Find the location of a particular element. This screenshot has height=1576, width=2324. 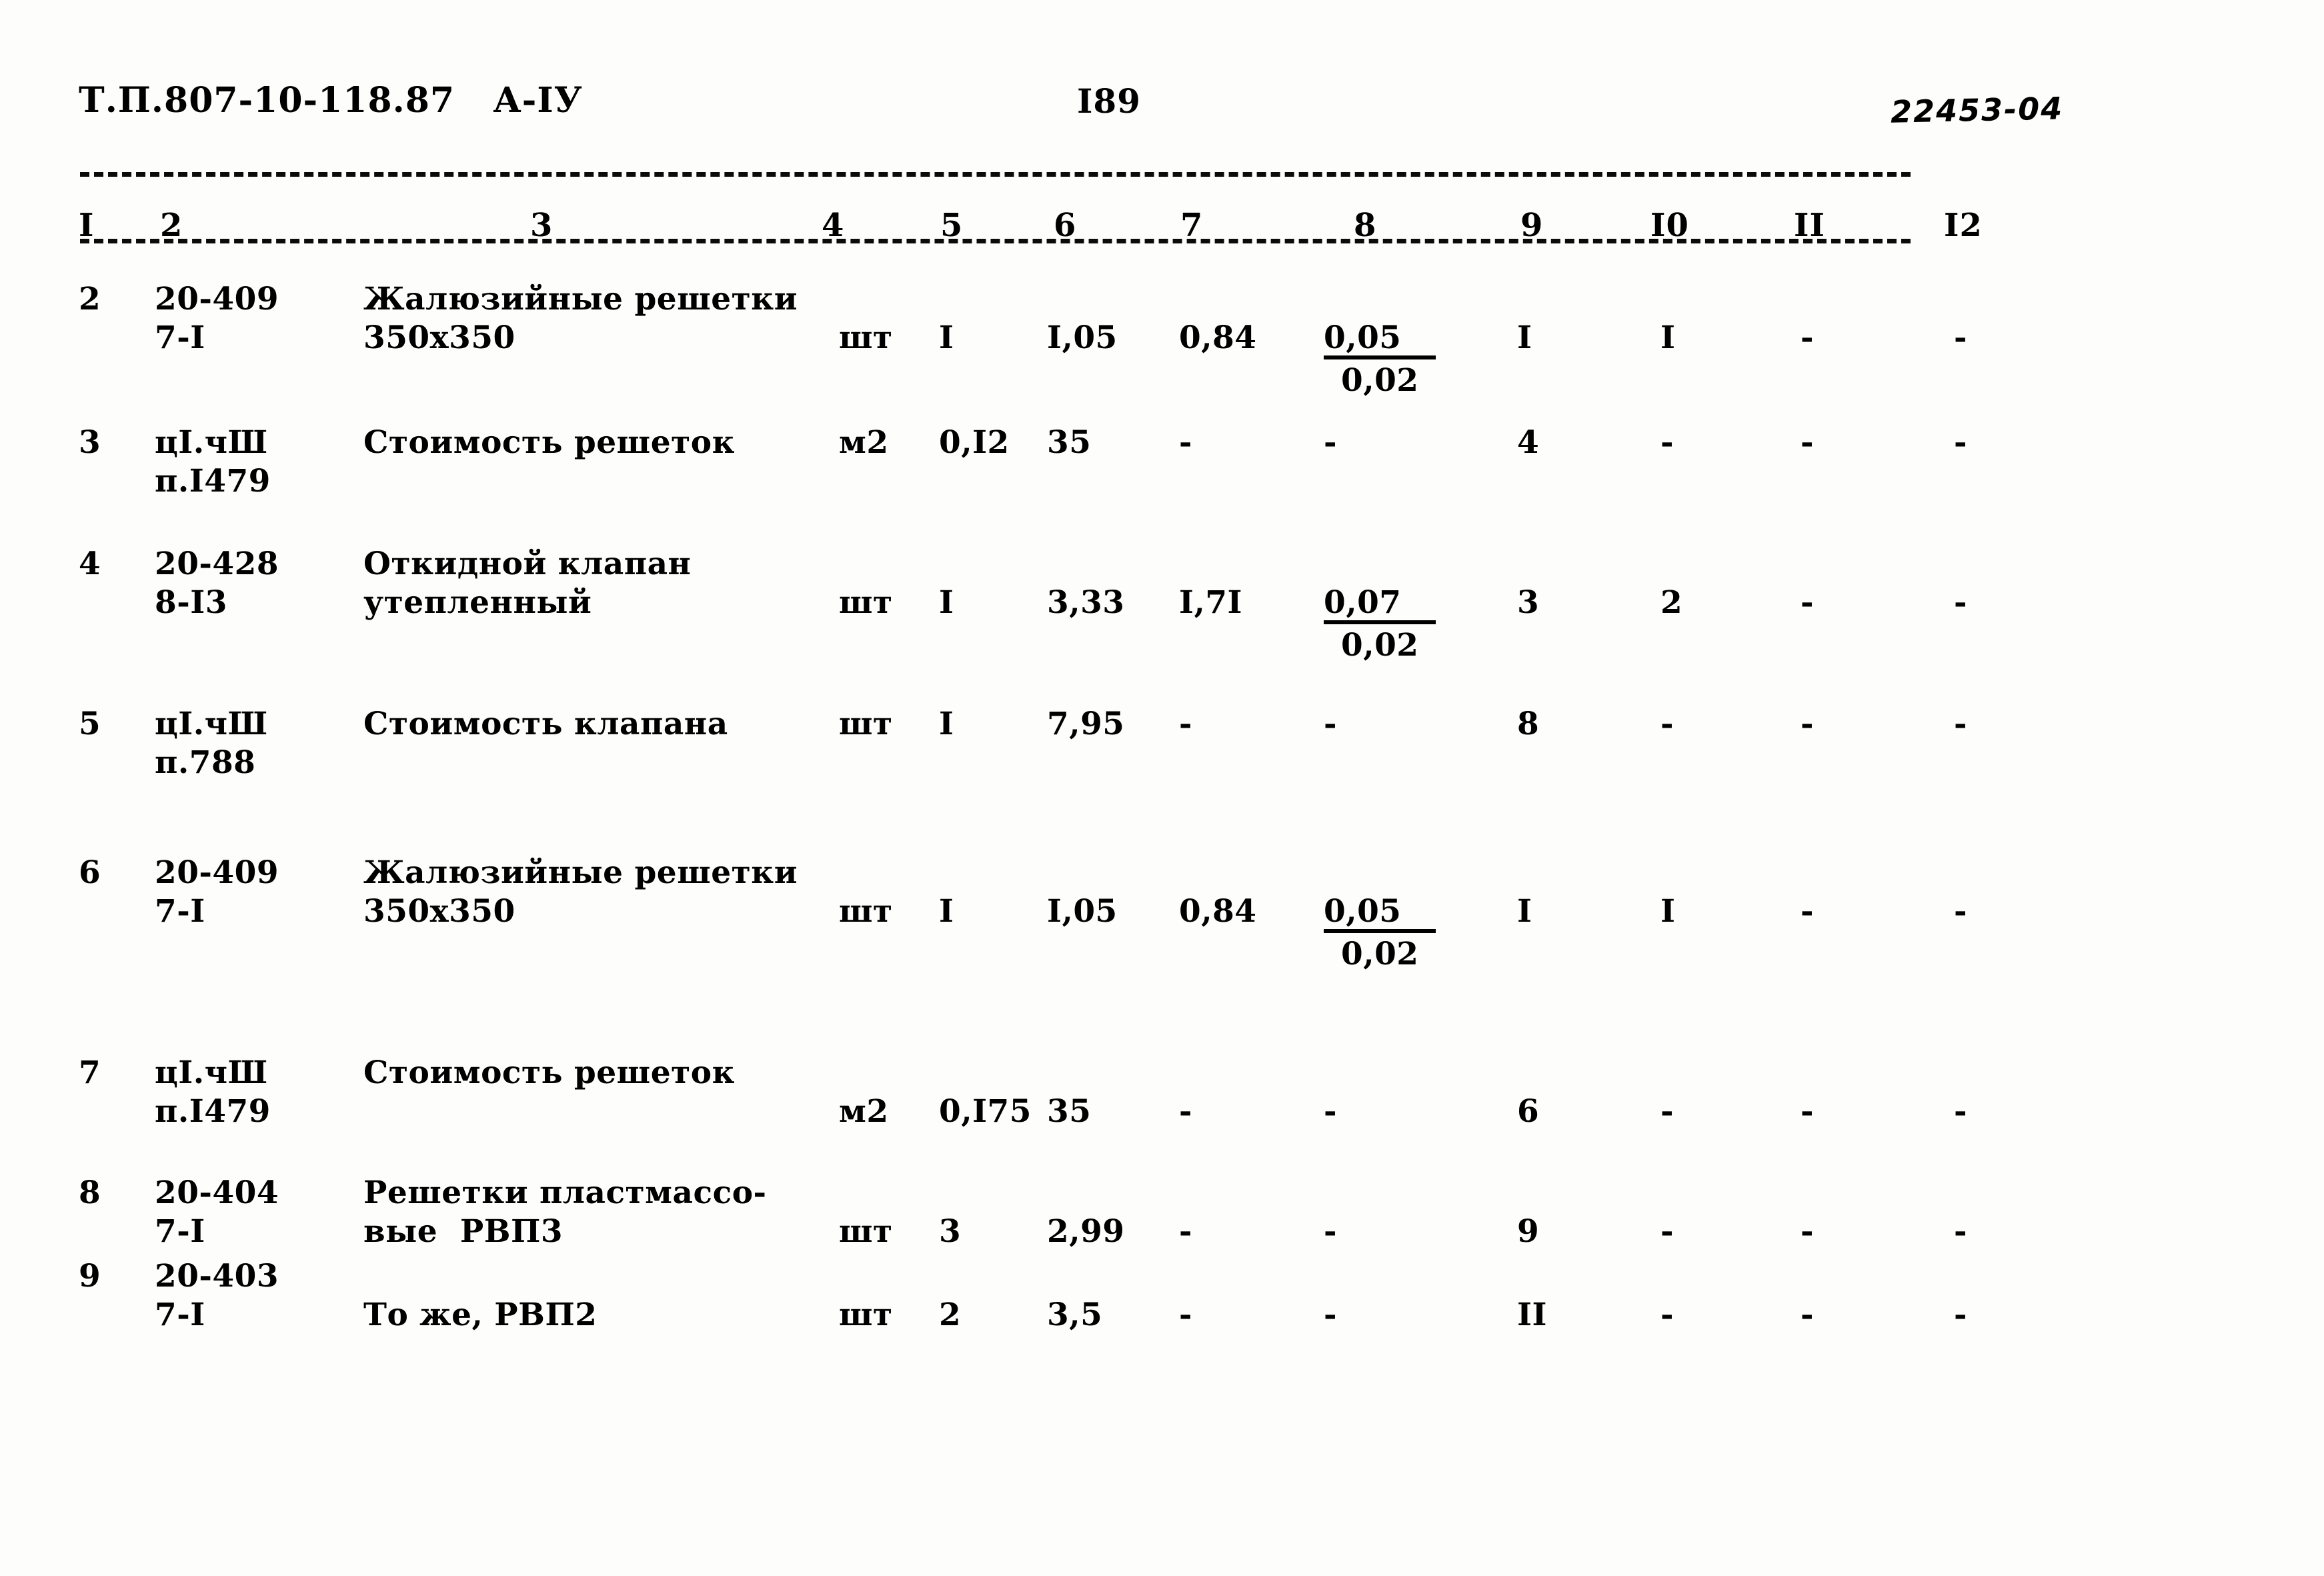

document-header: Т.П.807-10-118.87 А-IУ I89 22453-04 is located at coordinates (1162, 105).